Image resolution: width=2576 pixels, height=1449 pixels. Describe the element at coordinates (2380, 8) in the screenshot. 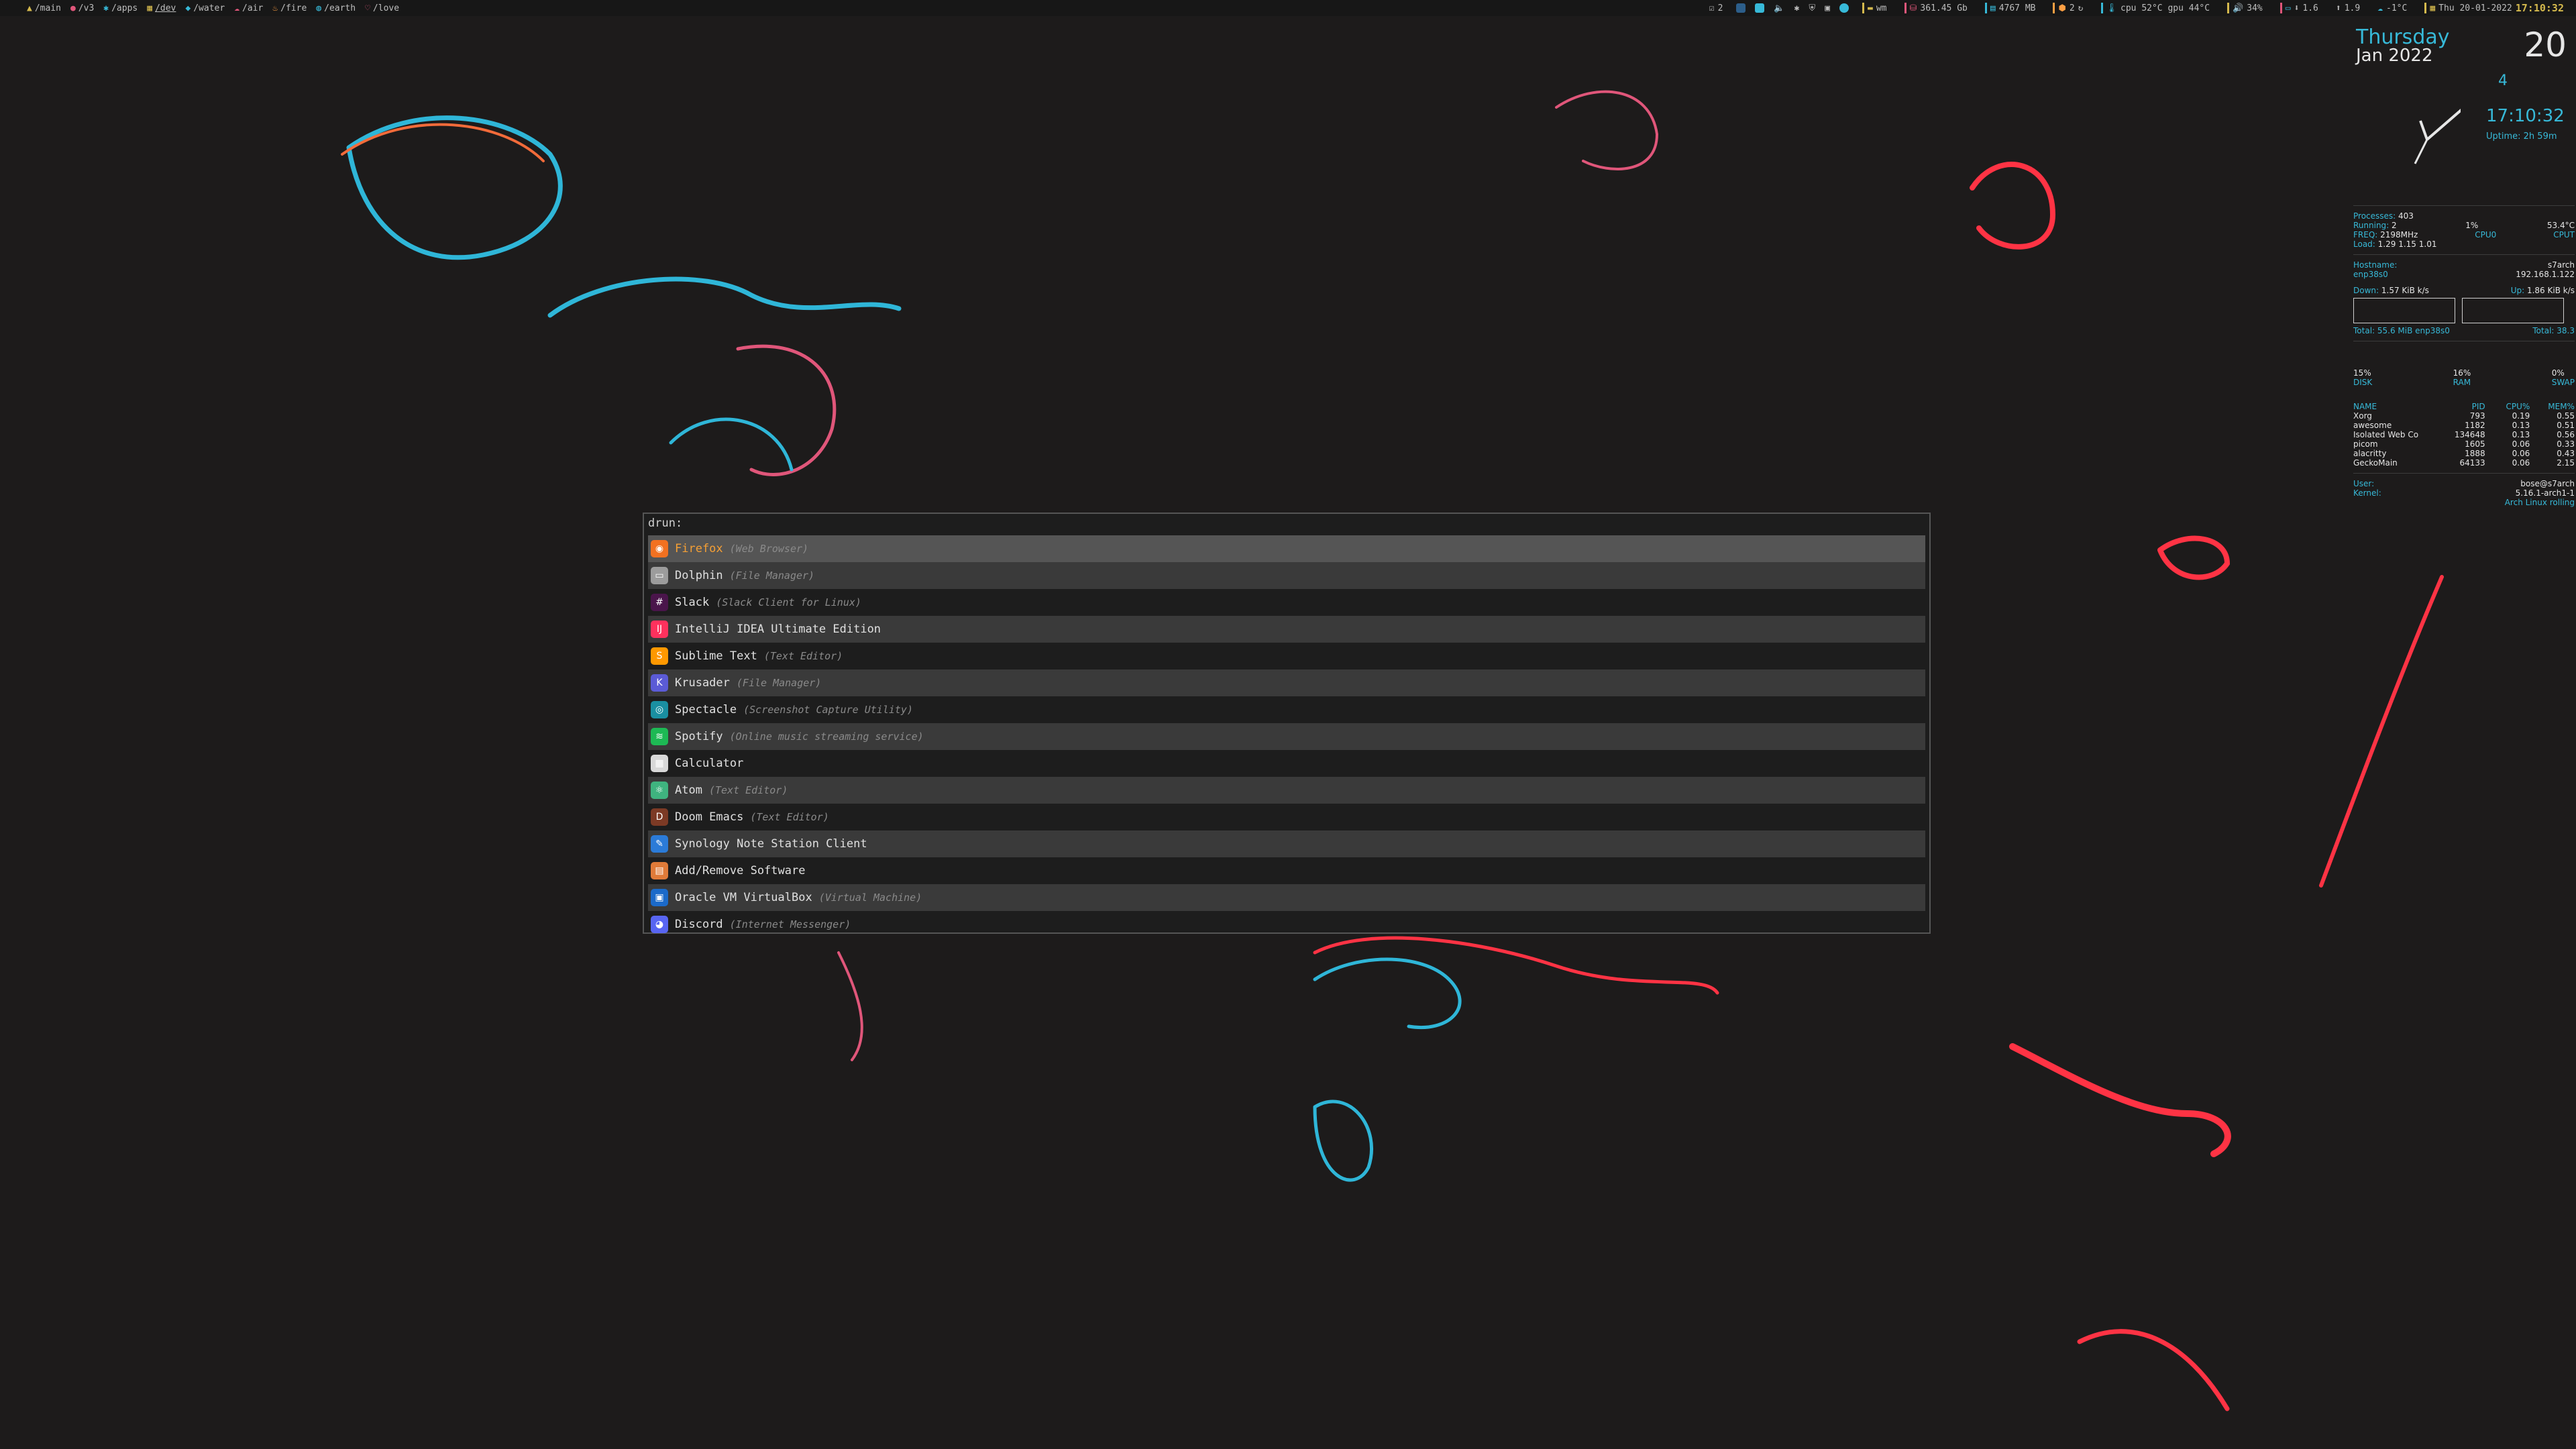

I see `cloud-weather-icon: ☁` at that location.